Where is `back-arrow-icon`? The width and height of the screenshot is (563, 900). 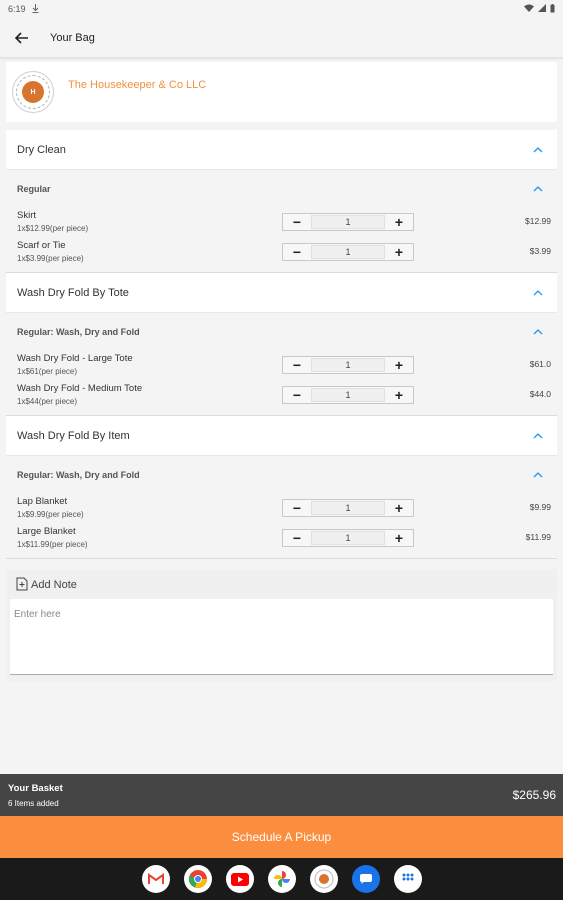
back-arrow-icon is located at coordinates (22, 38).